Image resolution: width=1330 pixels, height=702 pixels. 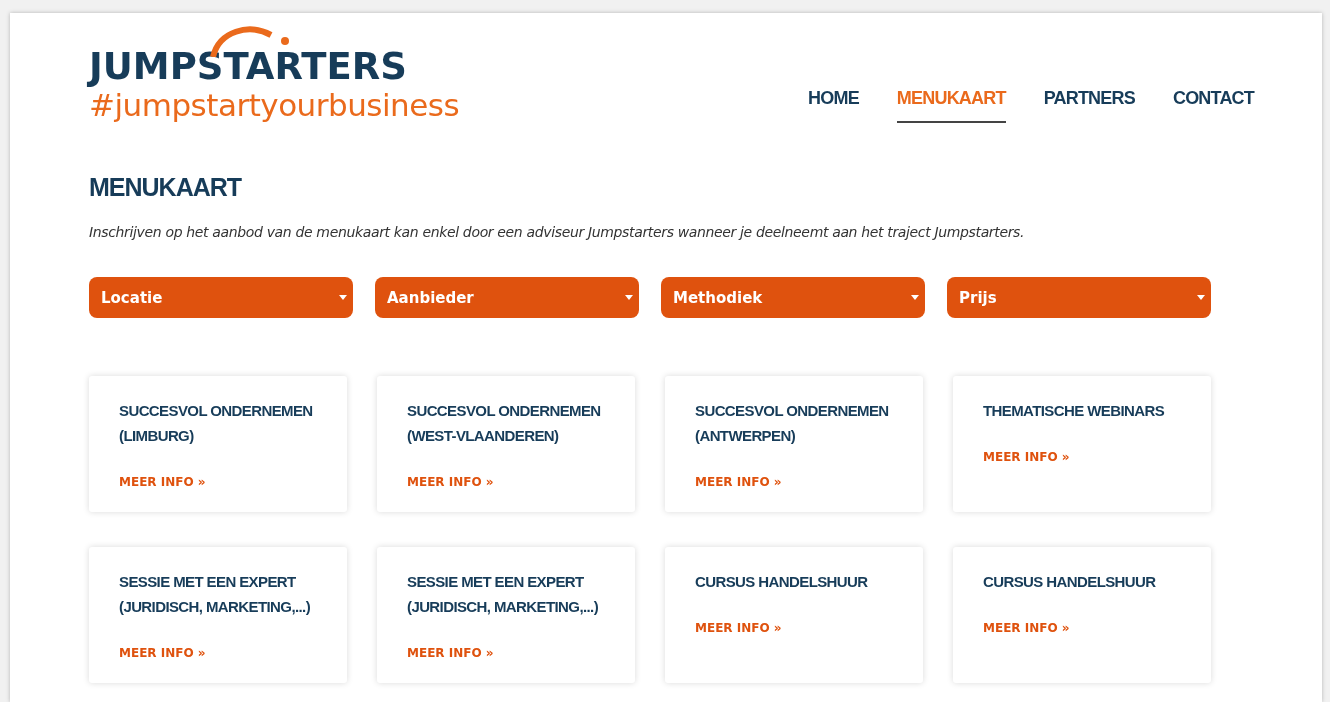 I want to click on card-title: SUCCESVOL ONDERNEMEN (LIMBURG), so click(x=216, y=423).